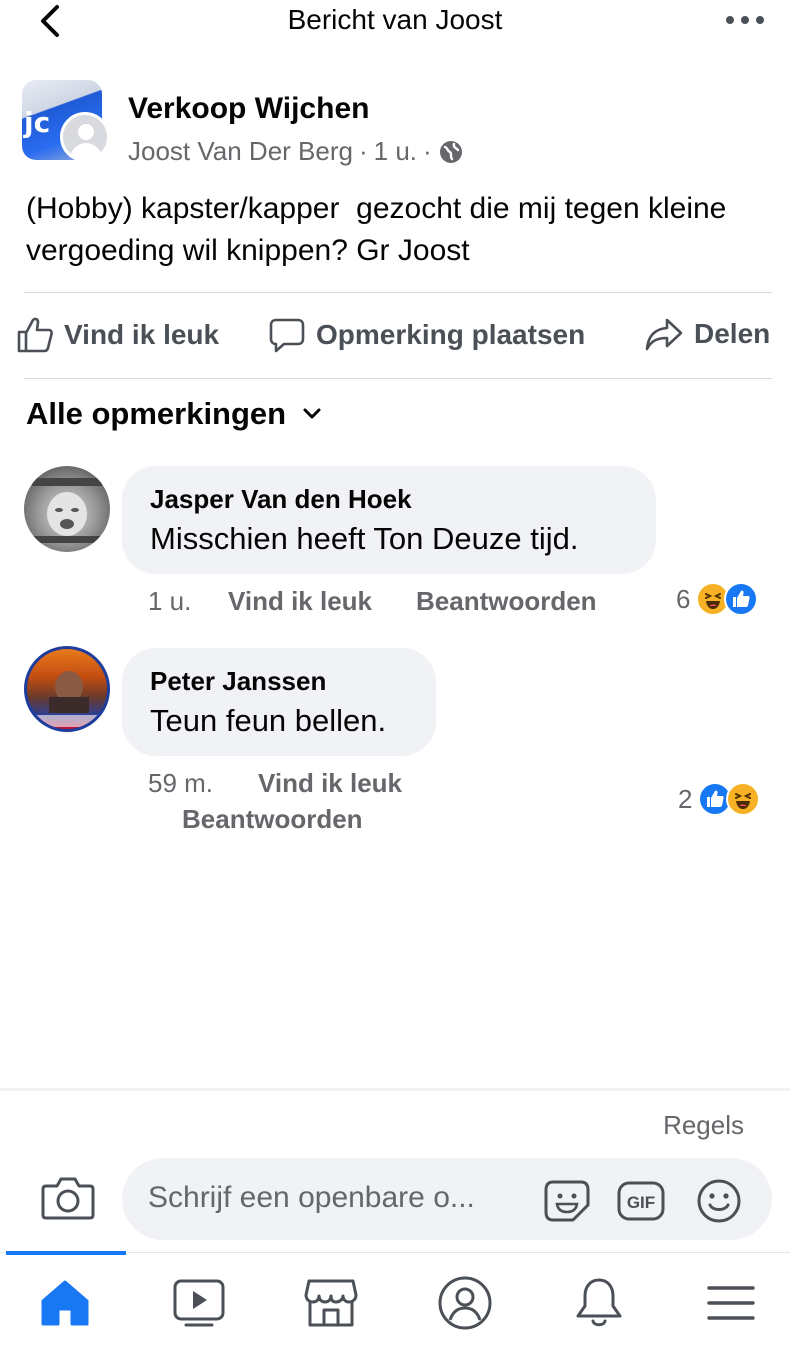  I want to click on reaction-summary: 2, so click(719, 799).